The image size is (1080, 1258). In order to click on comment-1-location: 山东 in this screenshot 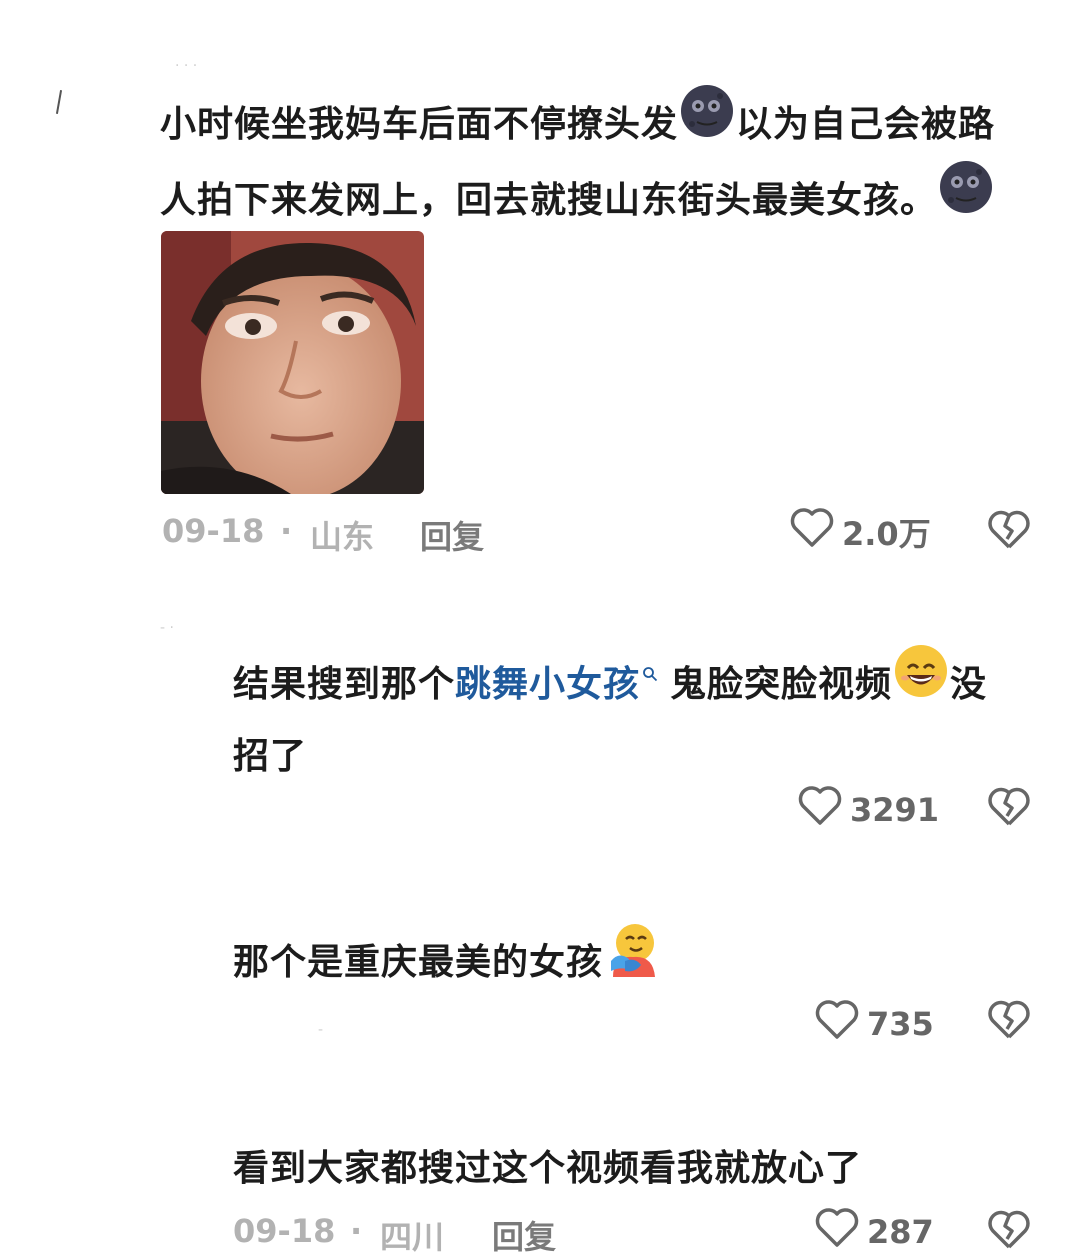, I will do `click(342, 537)`.